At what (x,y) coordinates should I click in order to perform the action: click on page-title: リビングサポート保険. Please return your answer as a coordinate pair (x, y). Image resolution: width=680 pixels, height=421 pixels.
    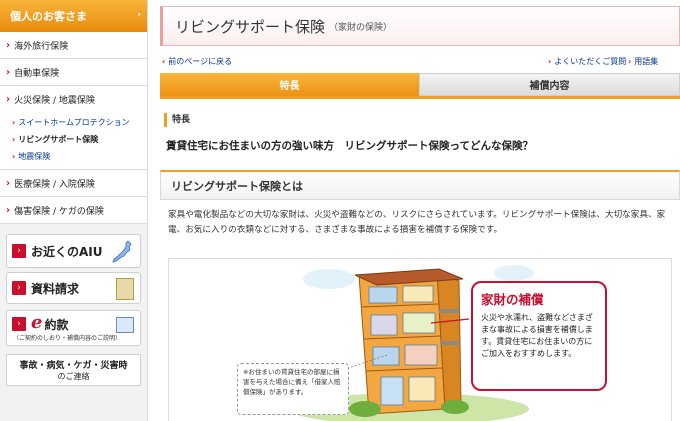
    Looking at the image, I should click on (250, 26).